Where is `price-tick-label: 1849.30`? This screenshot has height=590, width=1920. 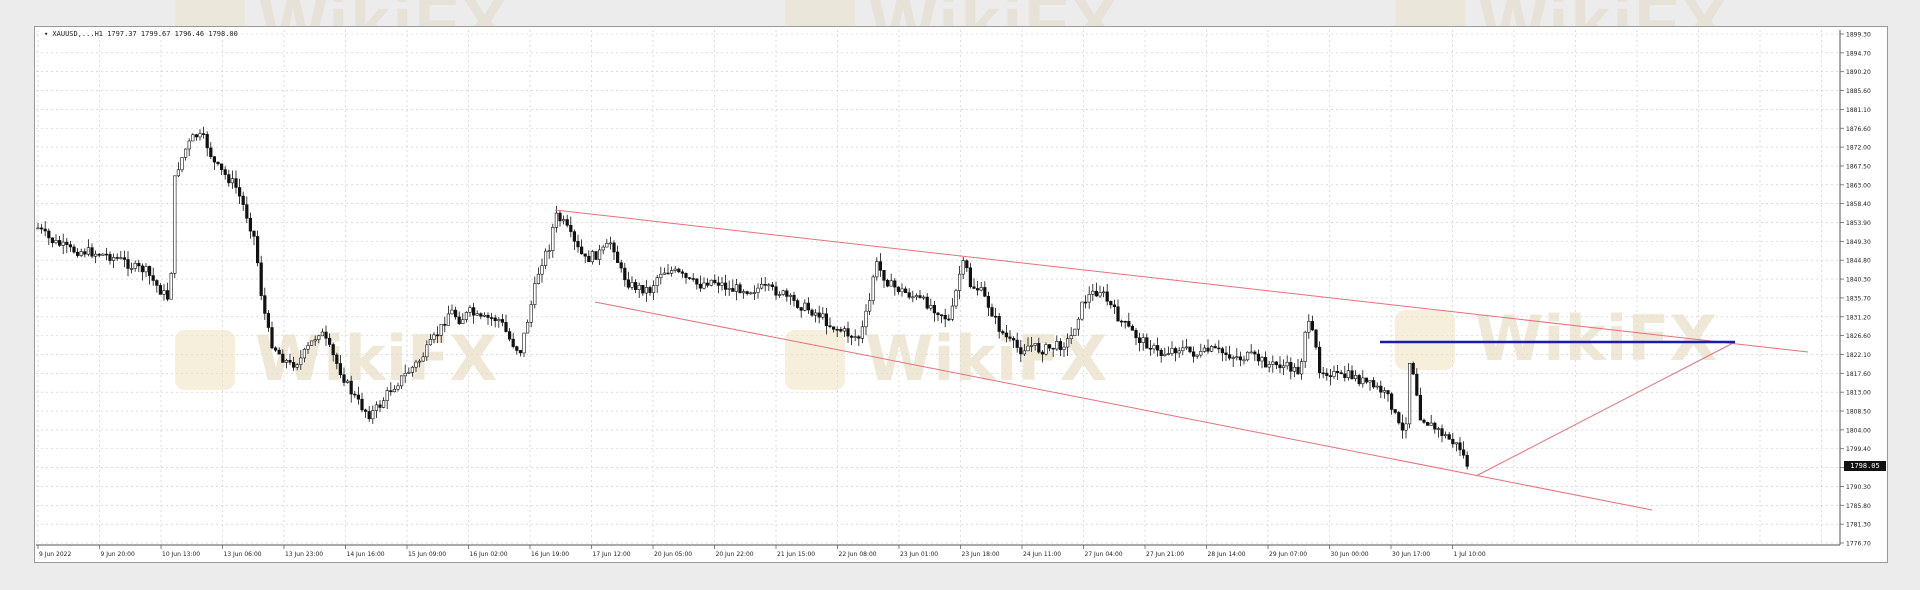
price-tick-label: 1849.30 is located at coordinates (1858, 242).